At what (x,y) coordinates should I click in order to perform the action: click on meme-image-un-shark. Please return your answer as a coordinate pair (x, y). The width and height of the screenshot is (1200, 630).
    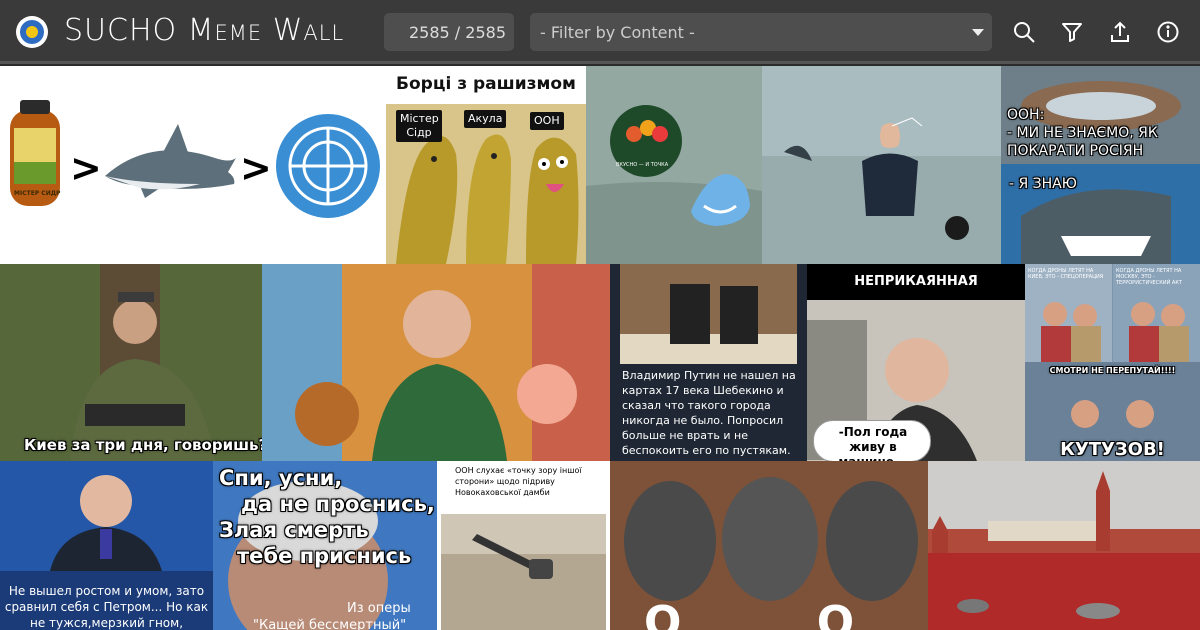
    Looking at the image, I should click on (1100, 165).